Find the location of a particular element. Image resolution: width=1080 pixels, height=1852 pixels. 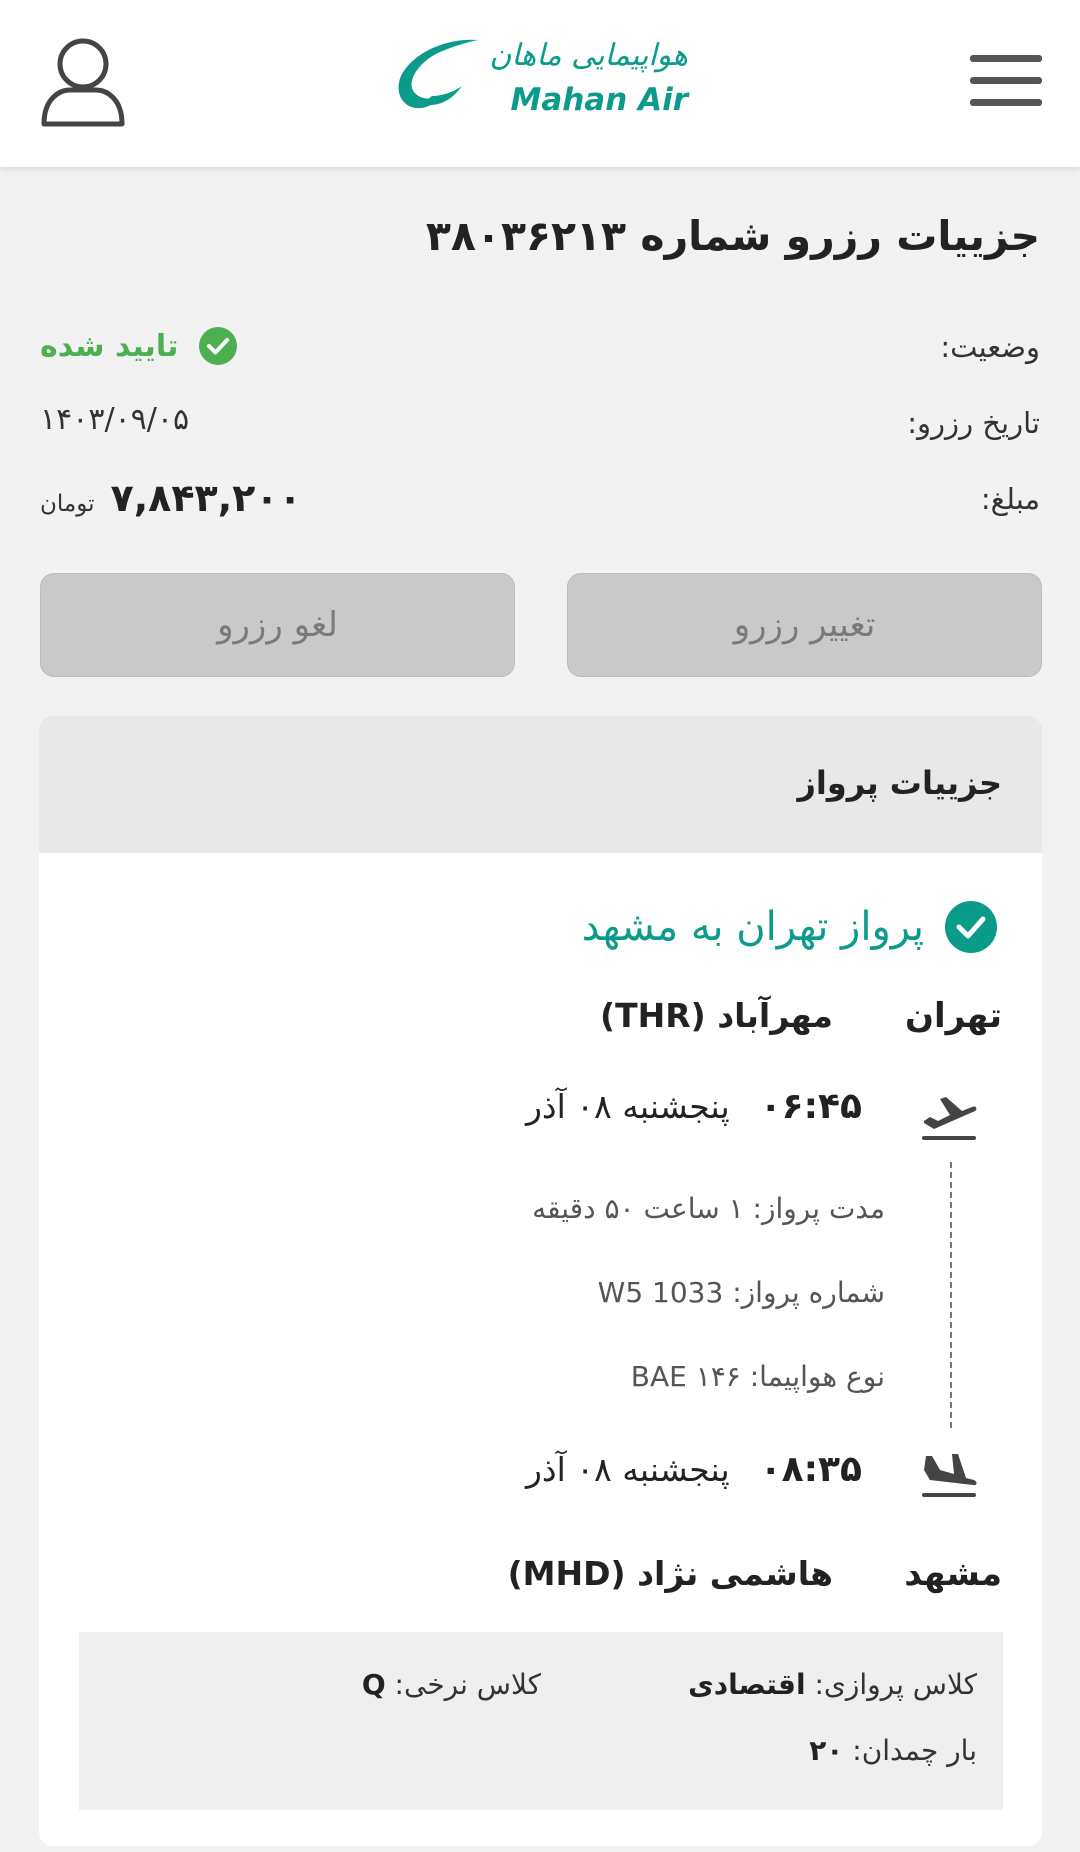

flight-details-title: جزییات پرواز is located at coordinates (899, 783).